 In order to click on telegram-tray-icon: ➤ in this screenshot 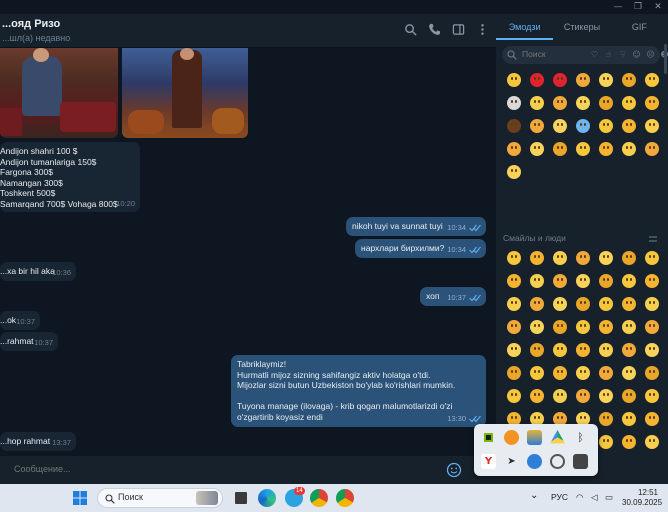, I will do `click(511, 461)`.